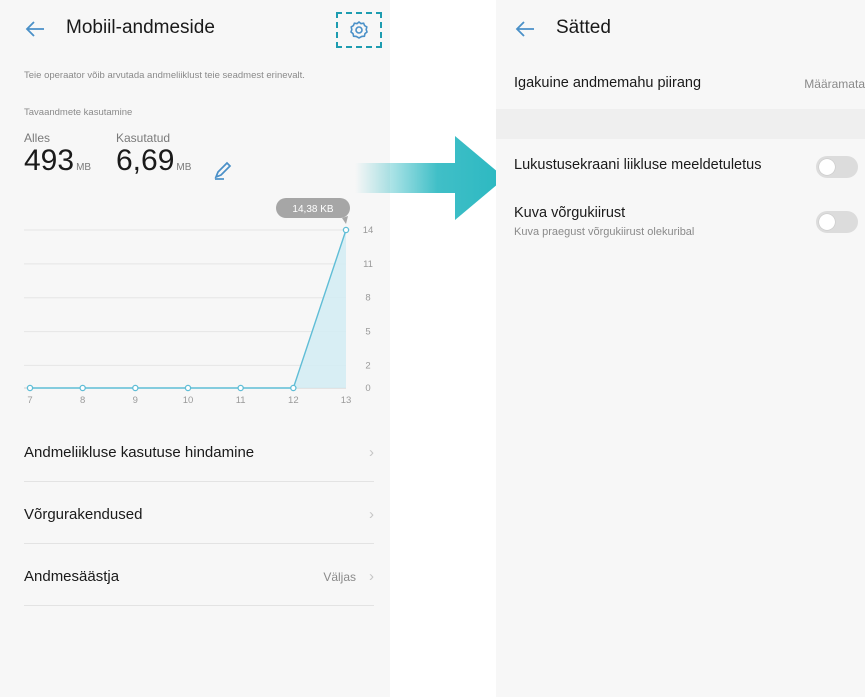 This screenshot has height=697, width=865. Describe the element at coordinates (72, 576) in the screenshot. I see `menu-item-label: Andmesäästja` at that location.